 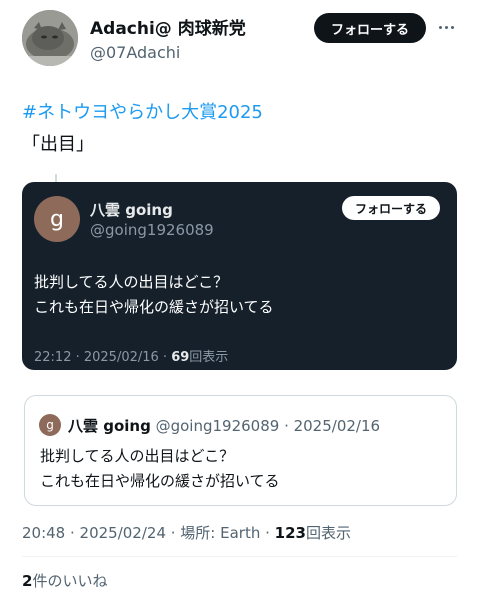 I want to click on embedded-text: 批判してる人の出目はどこ？ これも在日や帰化の緩さが招いてる, so click(x=154, y=295).